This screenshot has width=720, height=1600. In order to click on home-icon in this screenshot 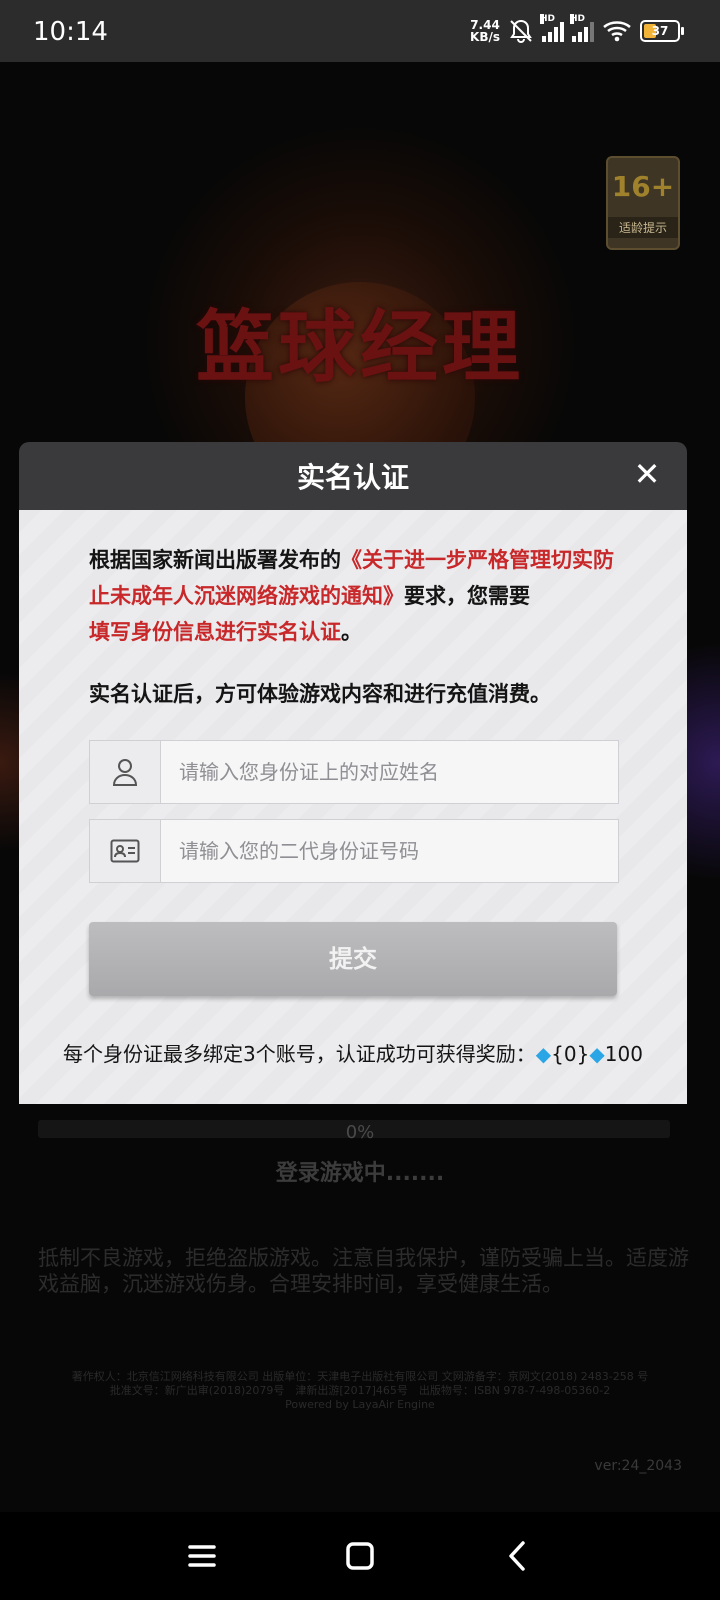, I will do `click(360, 1556)`.